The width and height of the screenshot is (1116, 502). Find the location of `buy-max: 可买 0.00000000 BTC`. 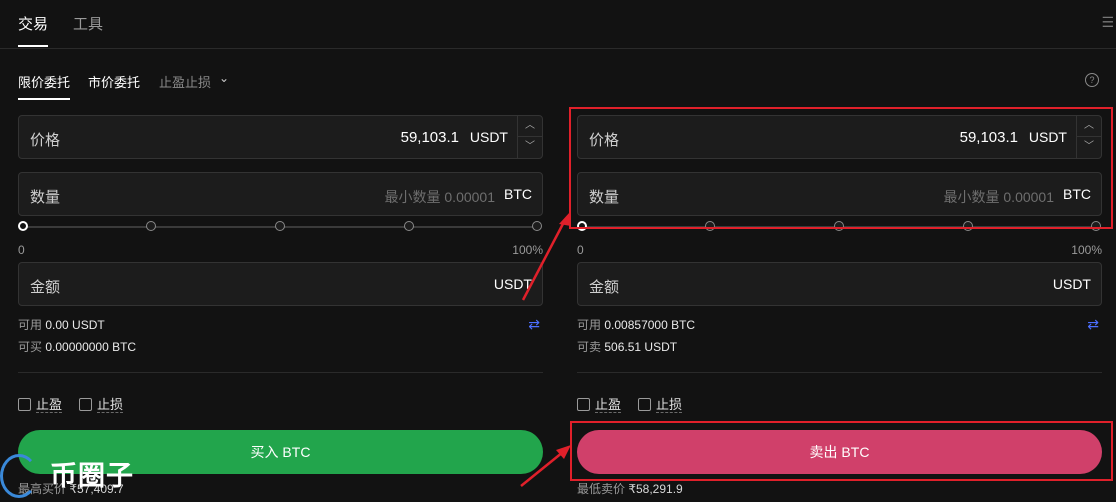

buy-max: 可买 0.00000000 BTC is located at coordinates (77, 346).